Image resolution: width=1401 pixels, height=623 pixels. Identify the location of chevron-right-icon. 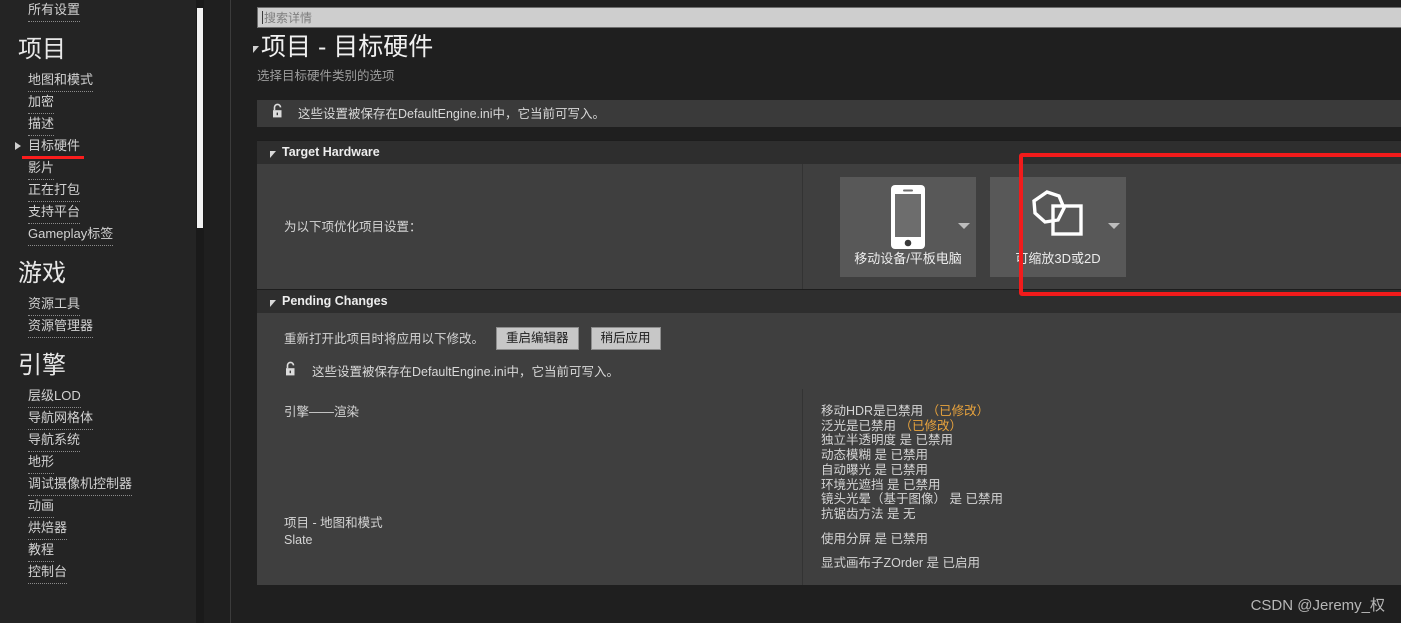
(18, 146).